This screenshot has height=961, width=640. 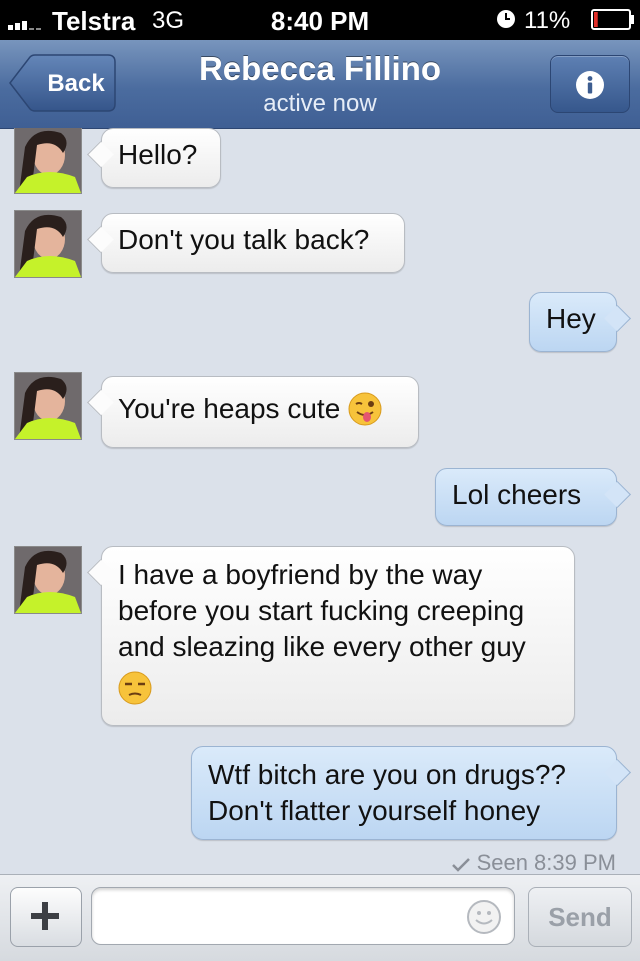 What do you see at coordinates (365, 409) in the screenshot?
I see `winking-tongue-face-icon` at bounding box center [365, 409].